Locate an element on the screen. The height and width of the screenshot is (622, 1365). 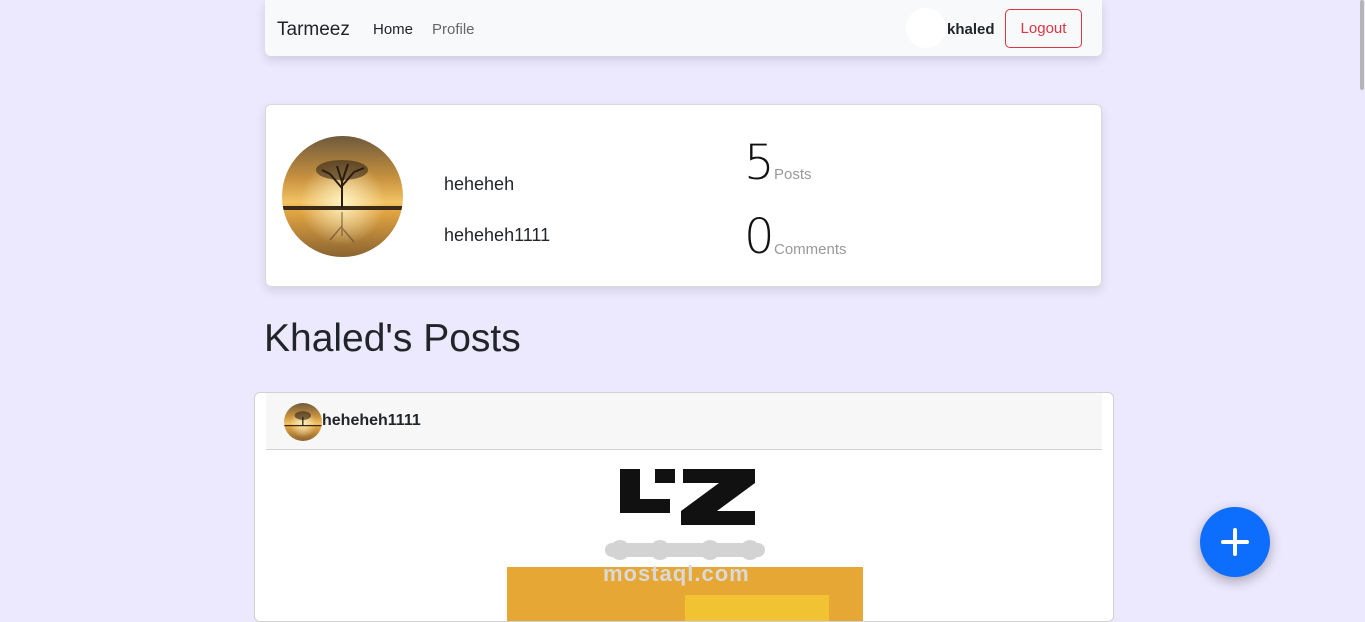
post-author-avatar is located at coordinates (303, 422).